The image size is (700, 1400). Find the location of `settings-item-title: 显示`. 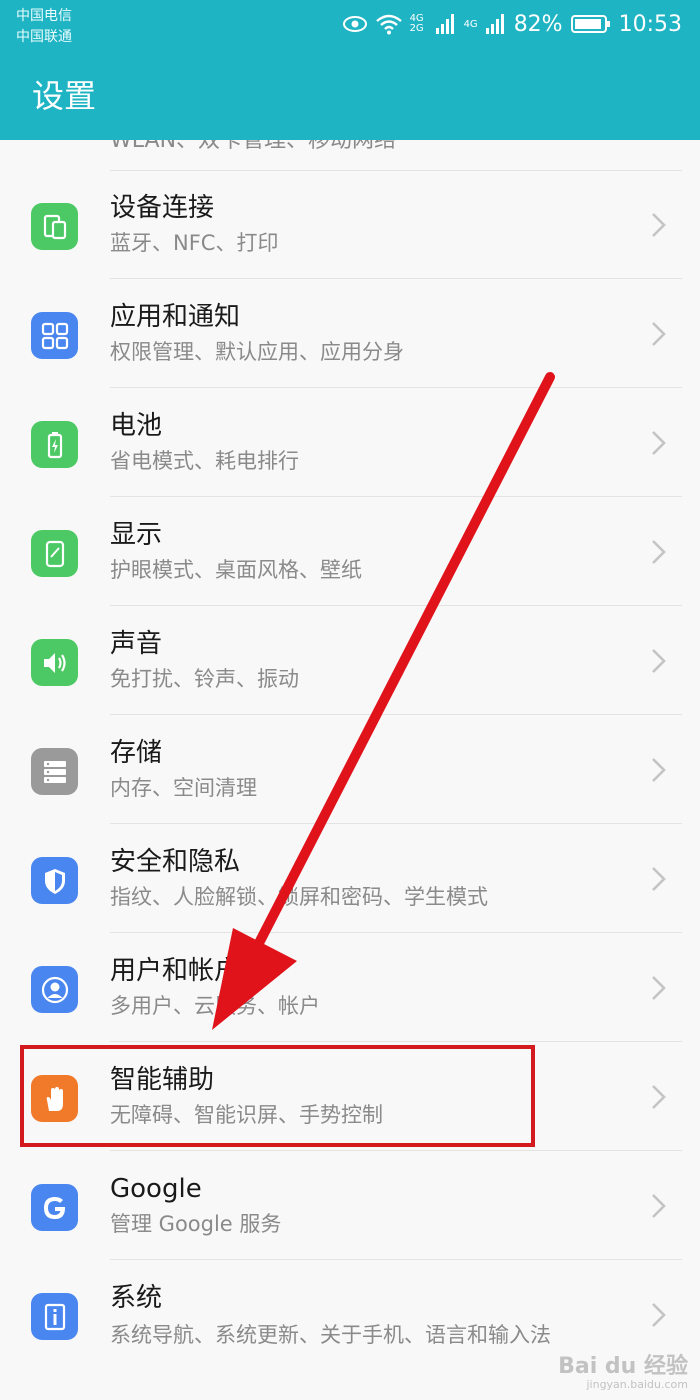

settings-item-title: 显示 is located at coordinates (136, 535).